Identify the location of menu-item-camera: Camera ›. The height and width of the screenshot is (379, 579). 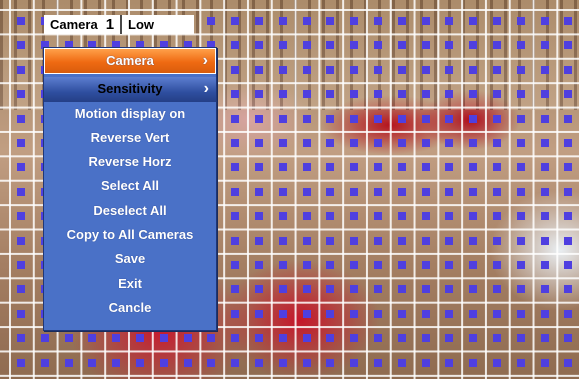
(130, 61).